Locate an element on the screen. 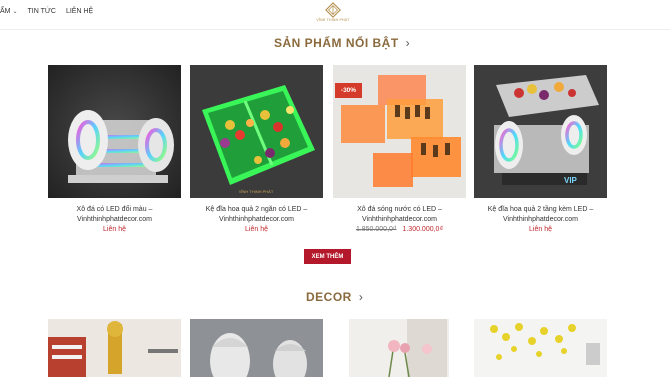  product-image: -30% is located at coordinates (399, 131).